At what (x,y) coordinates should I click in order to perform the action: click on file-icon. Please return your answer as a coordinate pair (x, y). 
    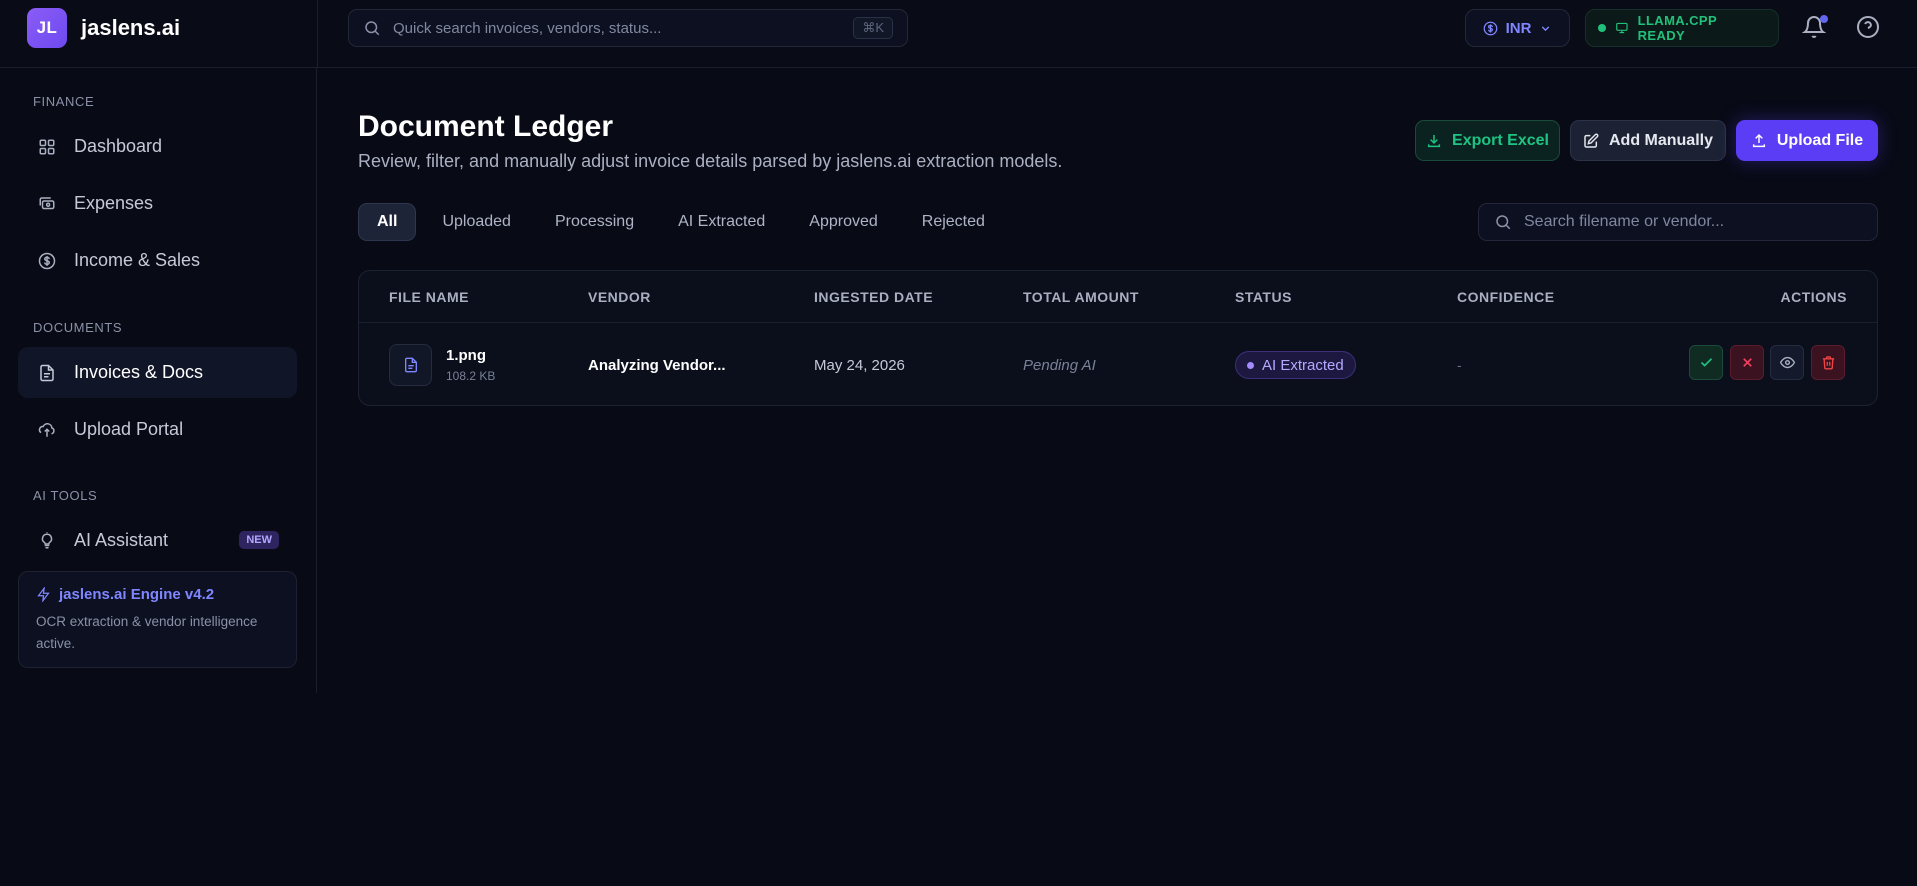
    Looking at the image, I should click on (47, 372).